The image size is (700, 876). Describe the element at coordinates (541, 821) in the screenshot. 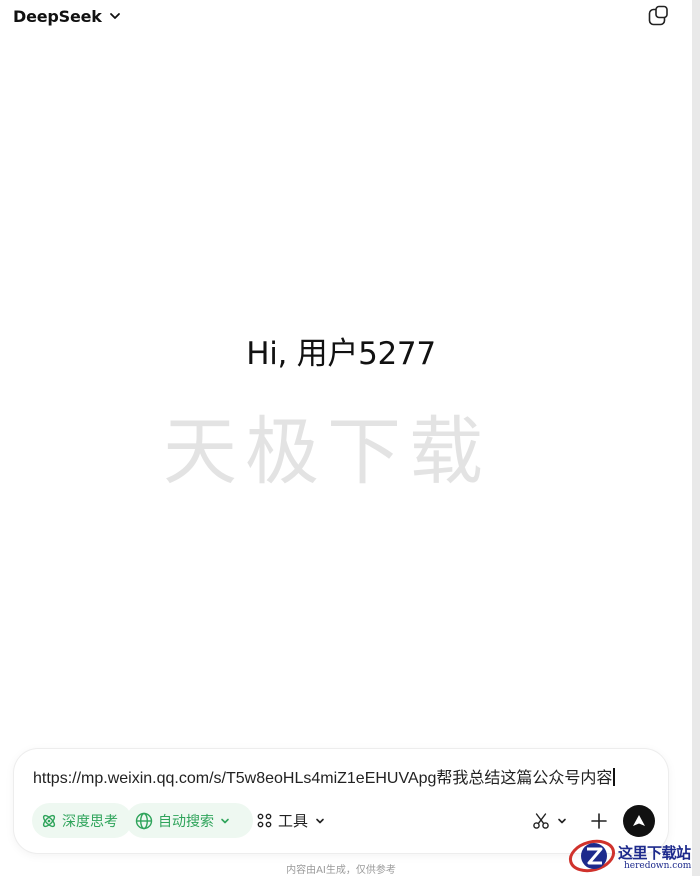

I see `scissors-icon` at that location.